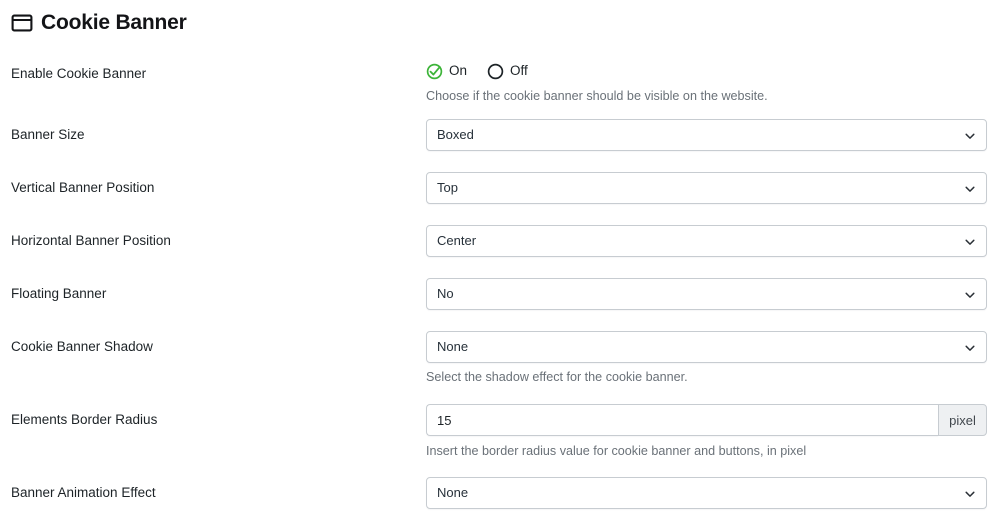 This screenshot has width=1000, height=523. Describe the element at coordinates (458, 70) in the screenshot. I see `radio-label-on: On` at that location.